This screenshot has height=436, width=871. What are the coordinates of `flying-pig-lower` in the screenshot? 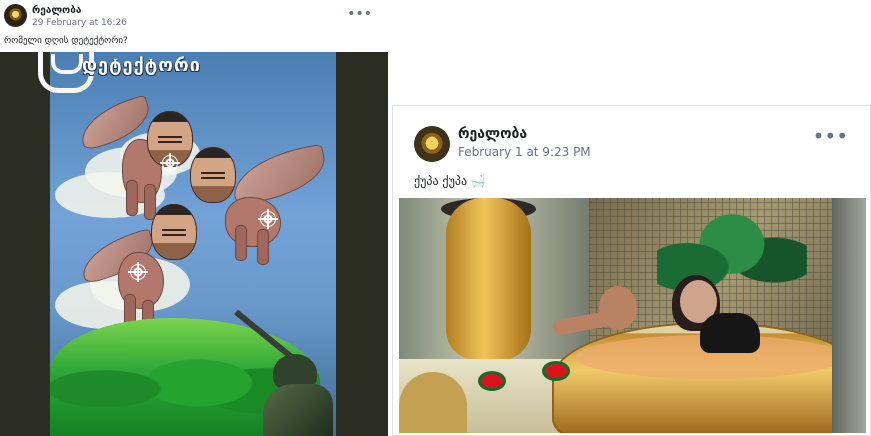 It's located at (136, 270).